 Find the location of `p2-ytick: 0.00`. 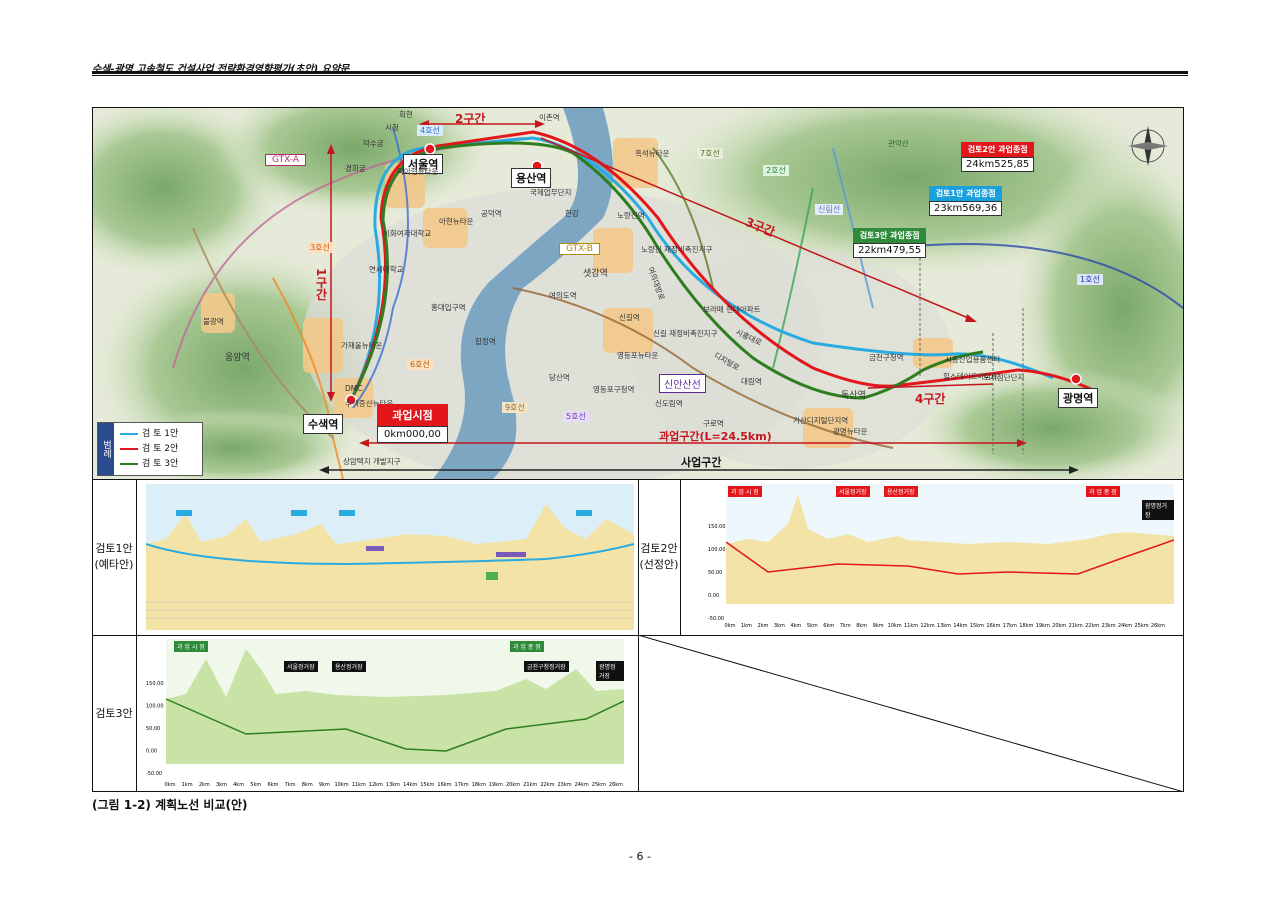

p2-ytick: 0.00 is located at coordinates (713, 596).